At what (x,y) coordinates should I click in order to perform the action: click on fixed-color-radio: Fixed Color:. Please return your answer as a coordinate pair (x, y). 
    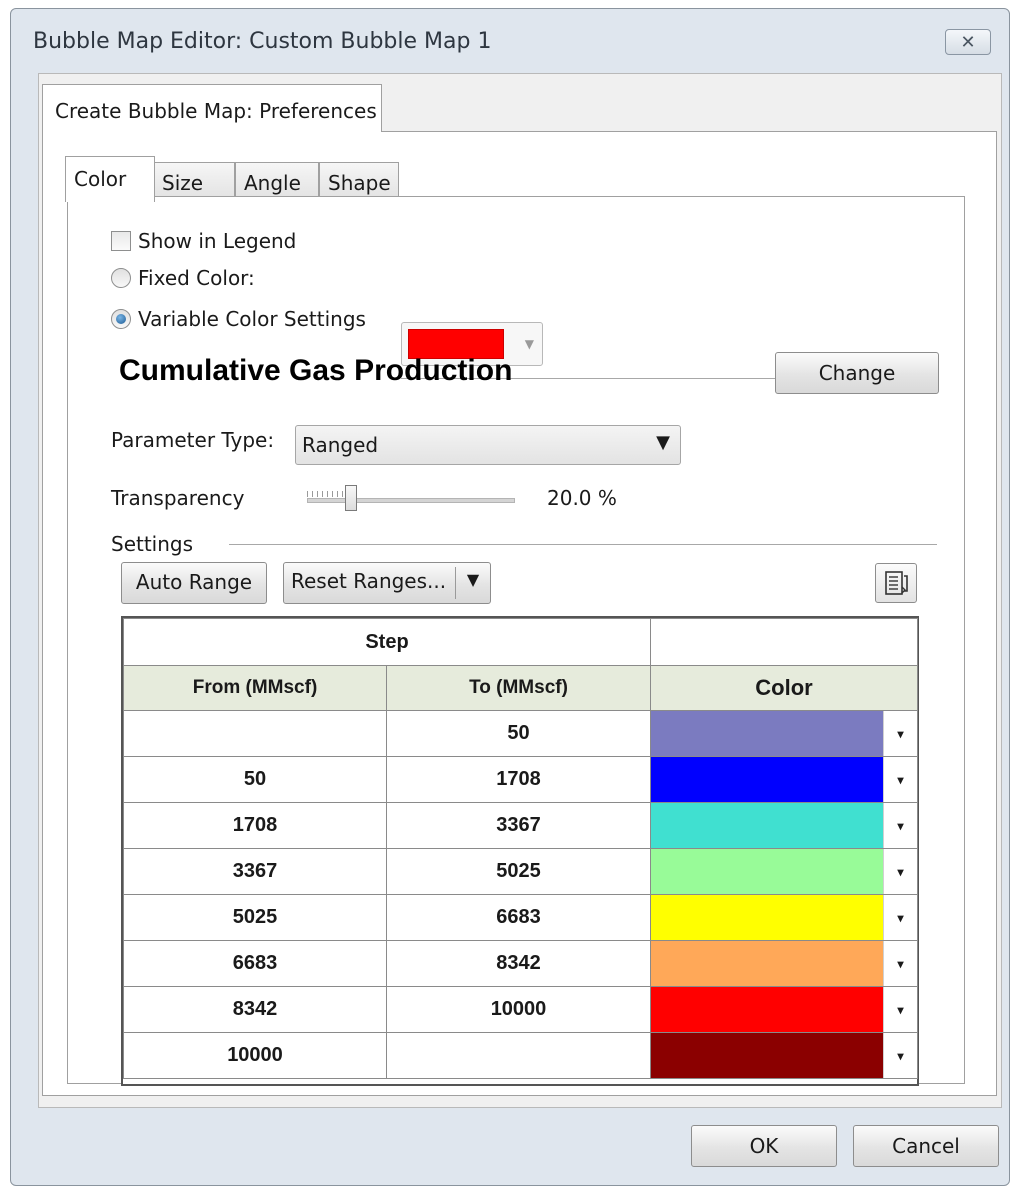
    Looking at the image, I should click on (183, 278).